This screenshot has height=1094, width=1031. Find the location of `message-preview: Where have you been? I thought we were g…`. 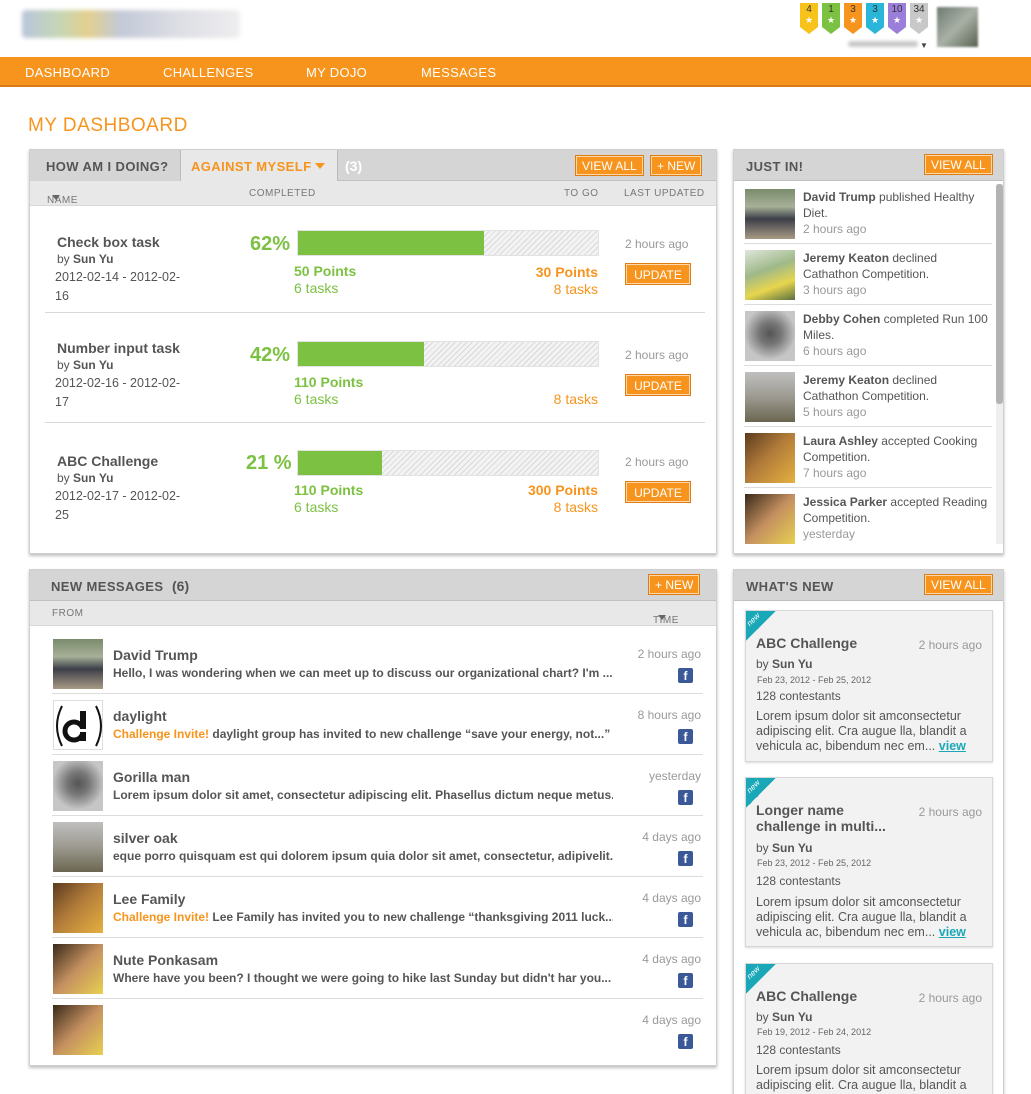

message-preview: Where have you been? I thought we were g… is located at coordinates (363, 978).